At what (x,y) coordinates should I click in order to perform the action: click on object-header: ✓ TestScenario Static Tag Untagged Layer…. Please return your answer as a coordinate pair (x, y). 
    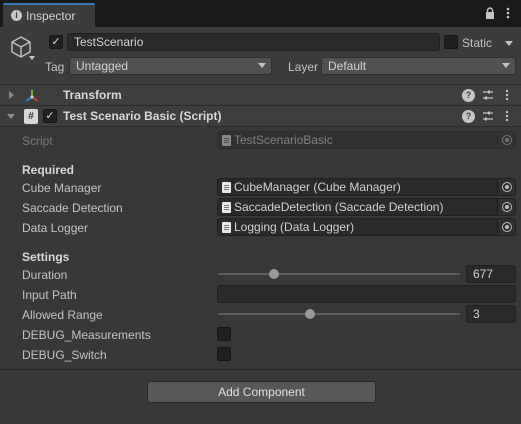
    Looking at the image, I should click on (260, 56).